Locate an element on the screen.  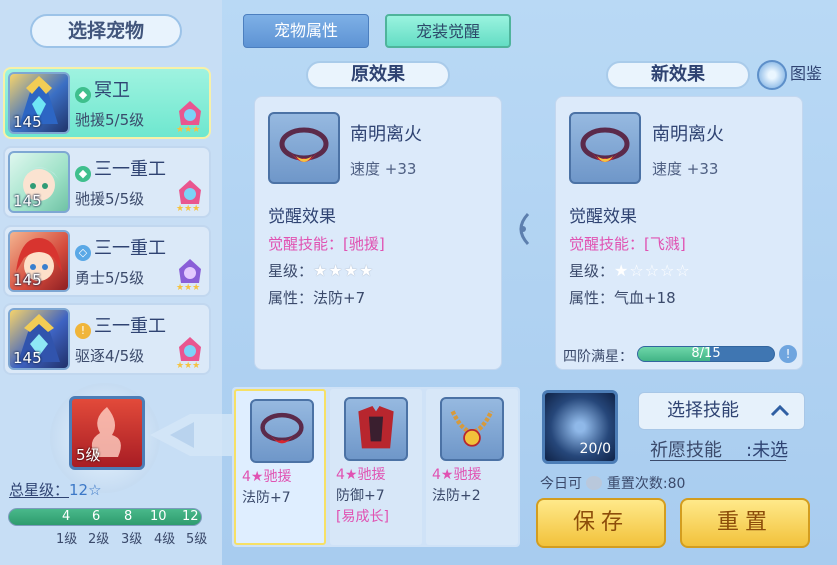
armor-choice-icon is located at coordinates (376, 429).